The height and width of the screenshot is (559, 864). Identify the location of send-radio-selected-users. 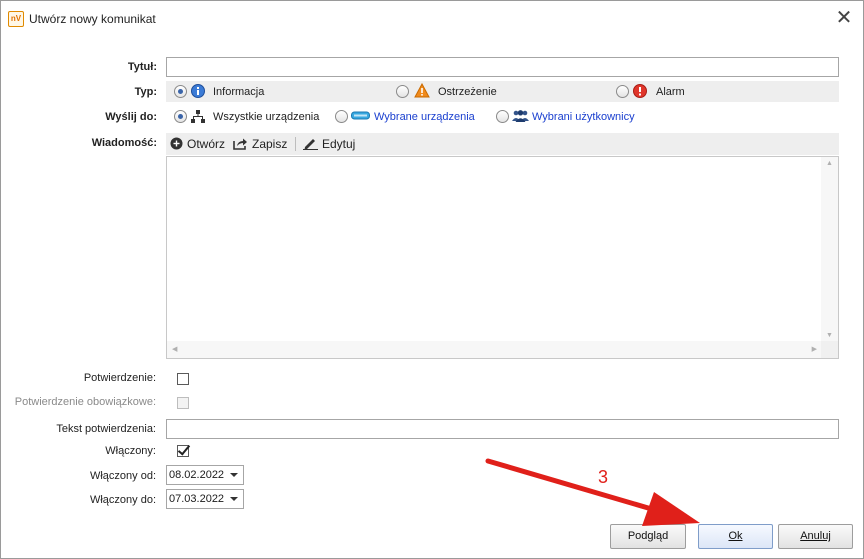
(502, 116).